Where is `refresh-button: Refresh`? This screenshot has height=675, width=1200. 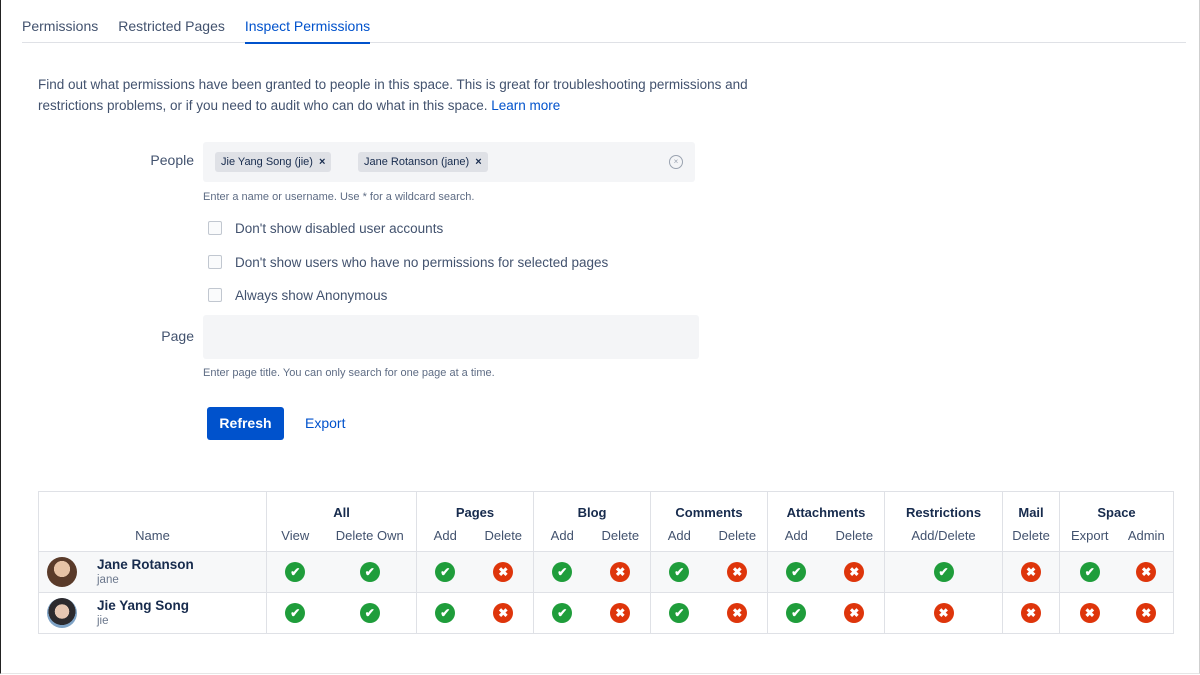
refresh-button: Refresh is located at coordinates (245, 423).